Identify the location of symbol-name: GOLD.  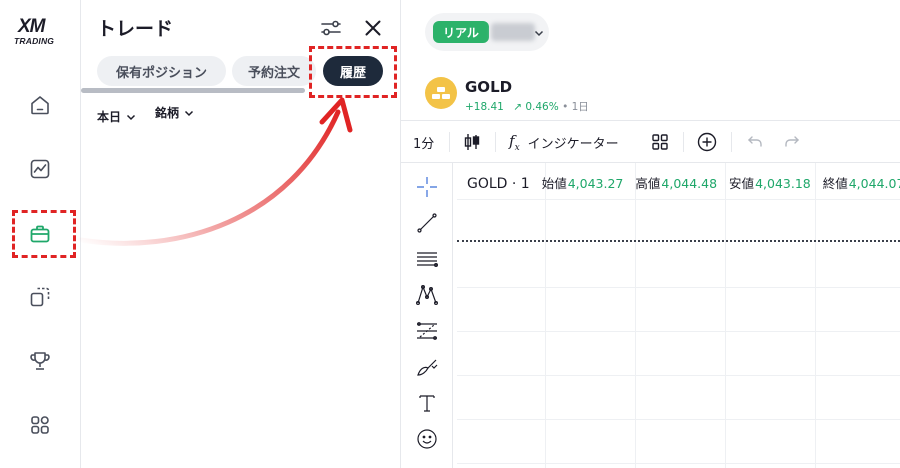
(488, 87).